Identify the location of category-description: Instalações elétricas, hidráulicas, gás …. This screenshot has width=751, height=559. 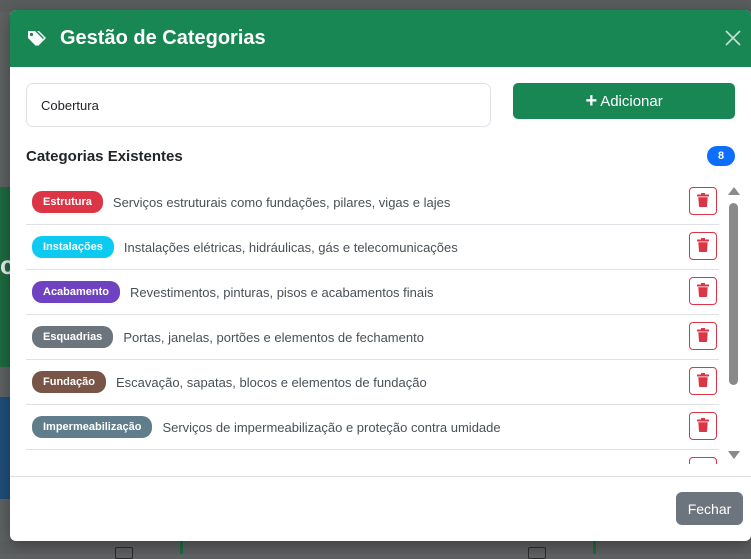
(290, 247).